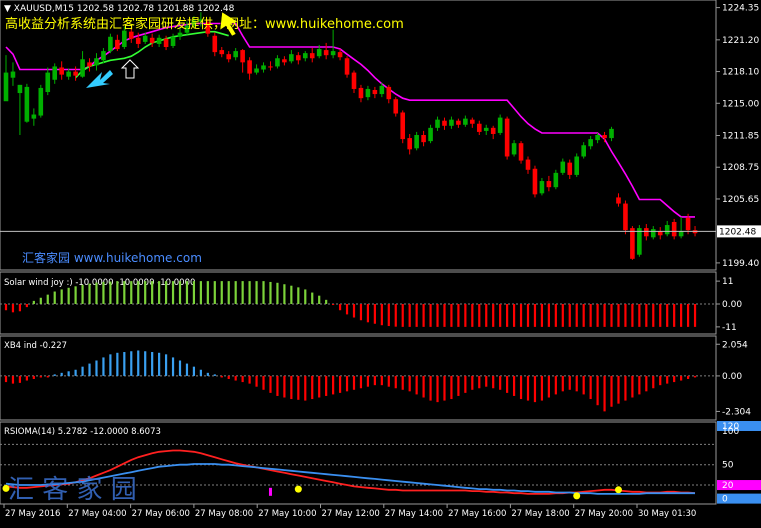 This screenshot has height=528, width=761. I want to click on time-tick-label: 27 May 06:00, so click(161, 514).